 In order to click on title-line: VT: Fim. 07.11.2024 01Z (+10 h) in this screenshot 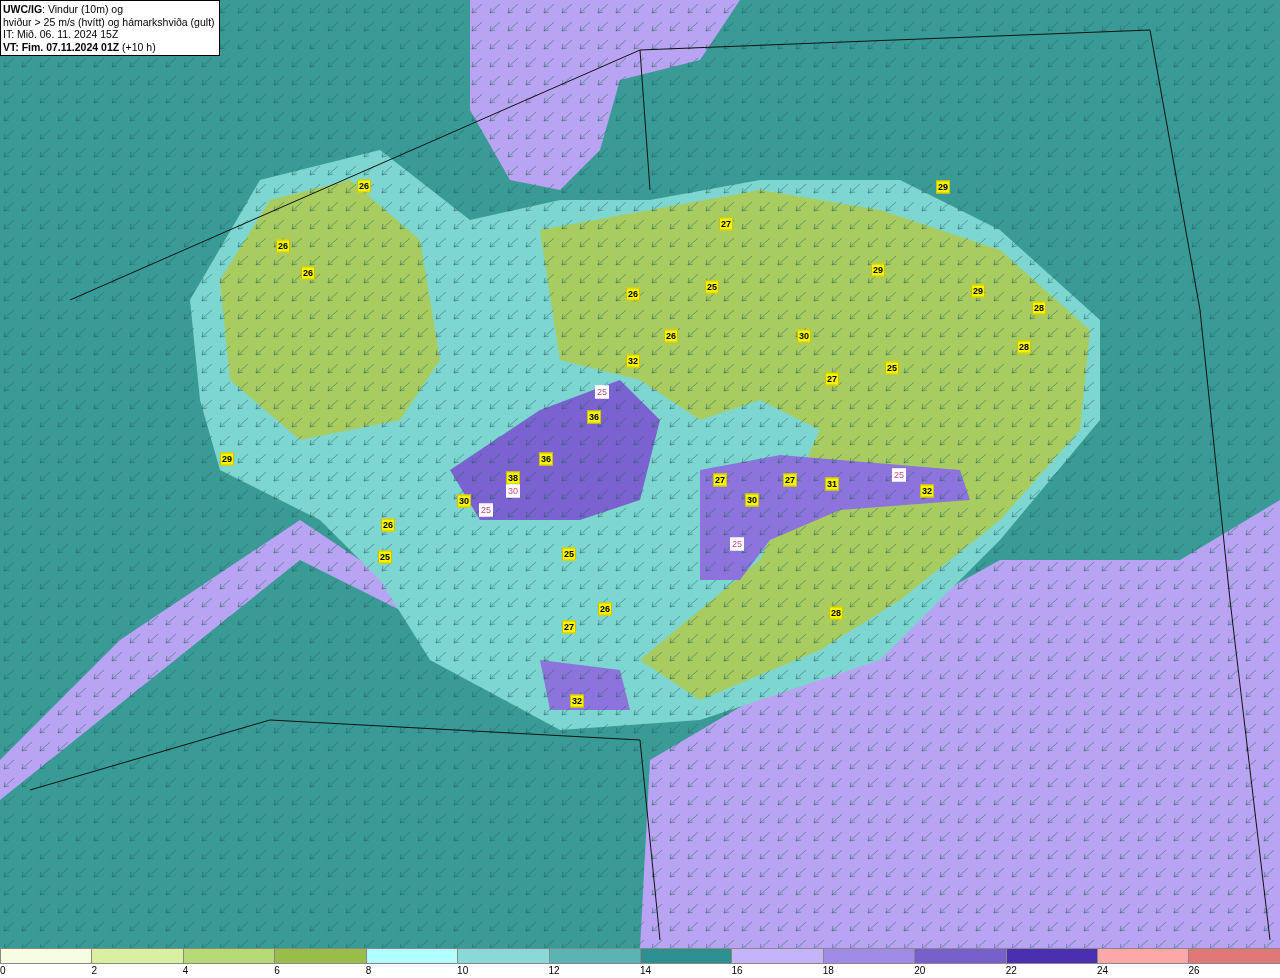, I will do `click(80, 46)`.